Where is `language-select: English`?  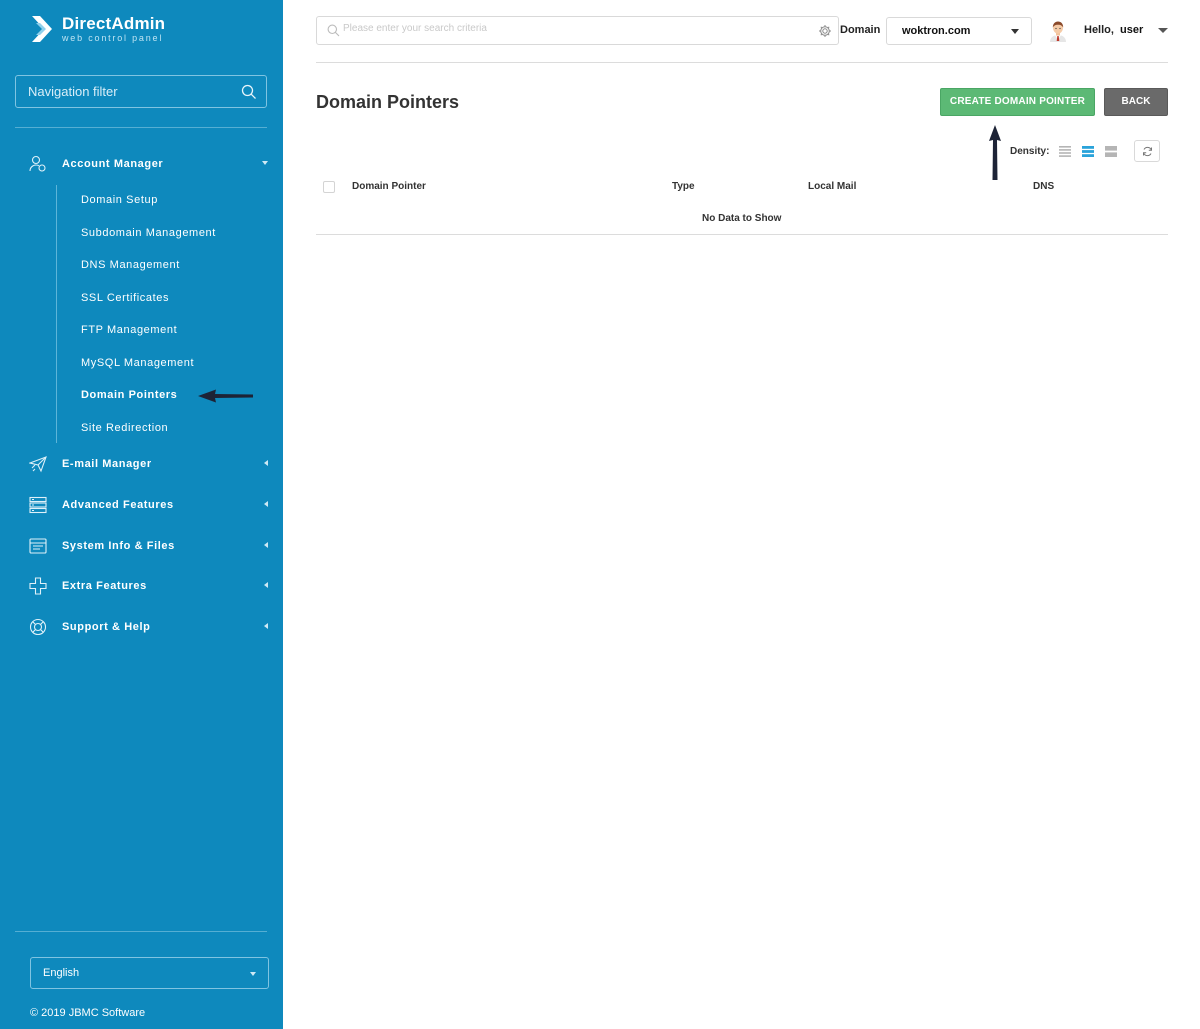
language-select: English is located at coordinates (149, 973).